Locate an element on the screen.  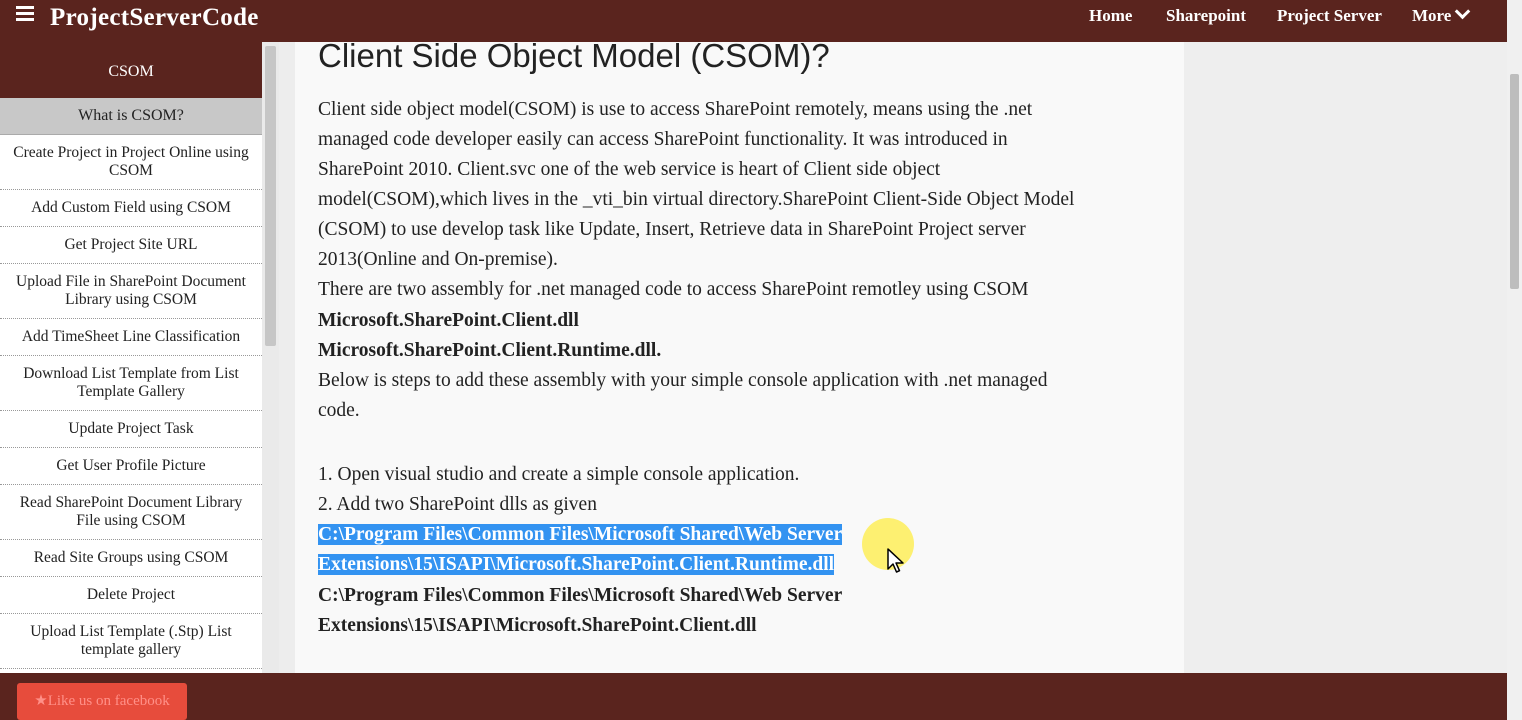
nav-home: Home is located at coordinates (1110, 16).